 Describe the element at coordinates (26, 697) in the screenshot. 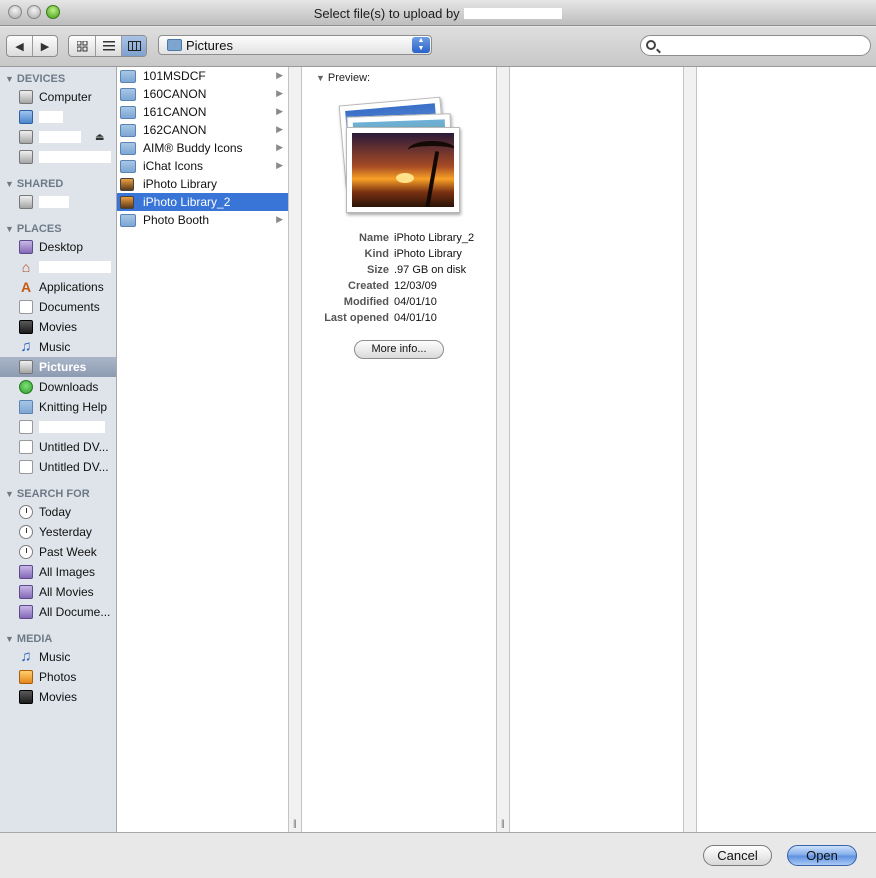

I see `clapperboard-icon` at that location.